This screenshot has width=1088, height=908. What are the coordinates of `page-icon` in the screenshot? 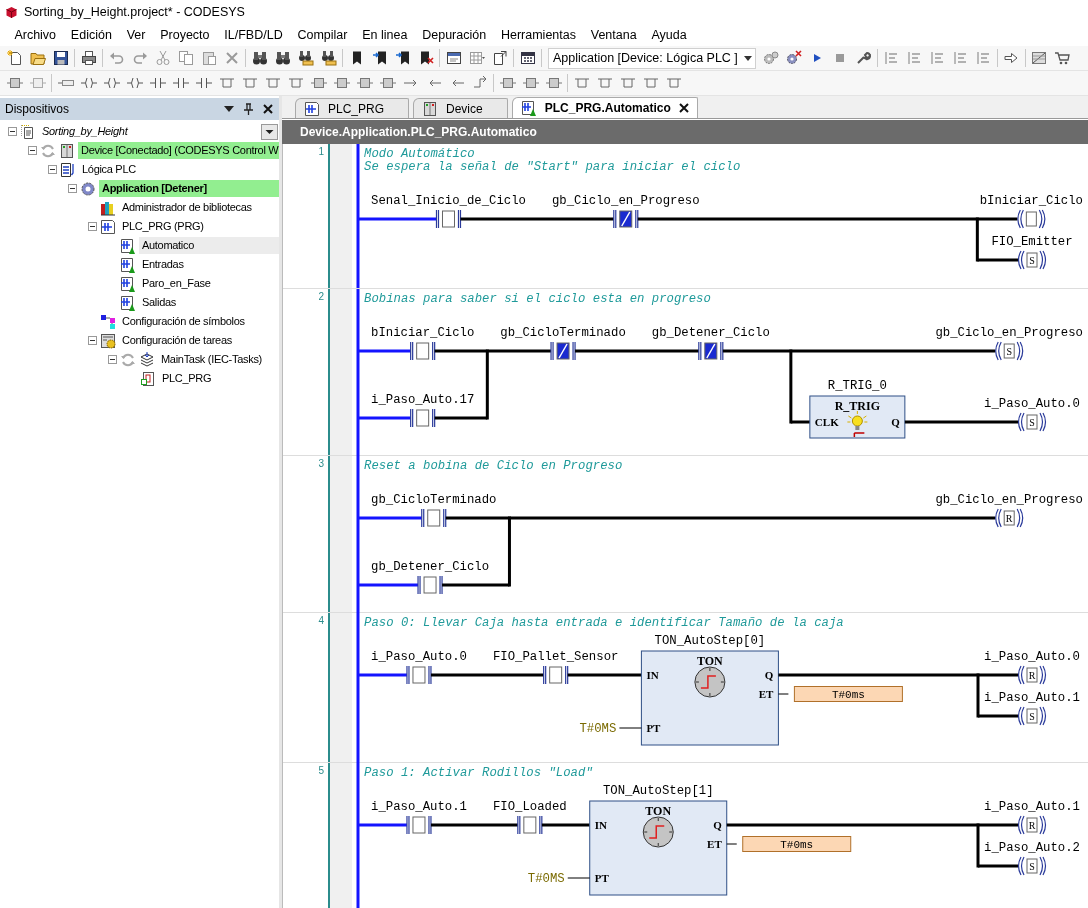 It's located at (499, 58).